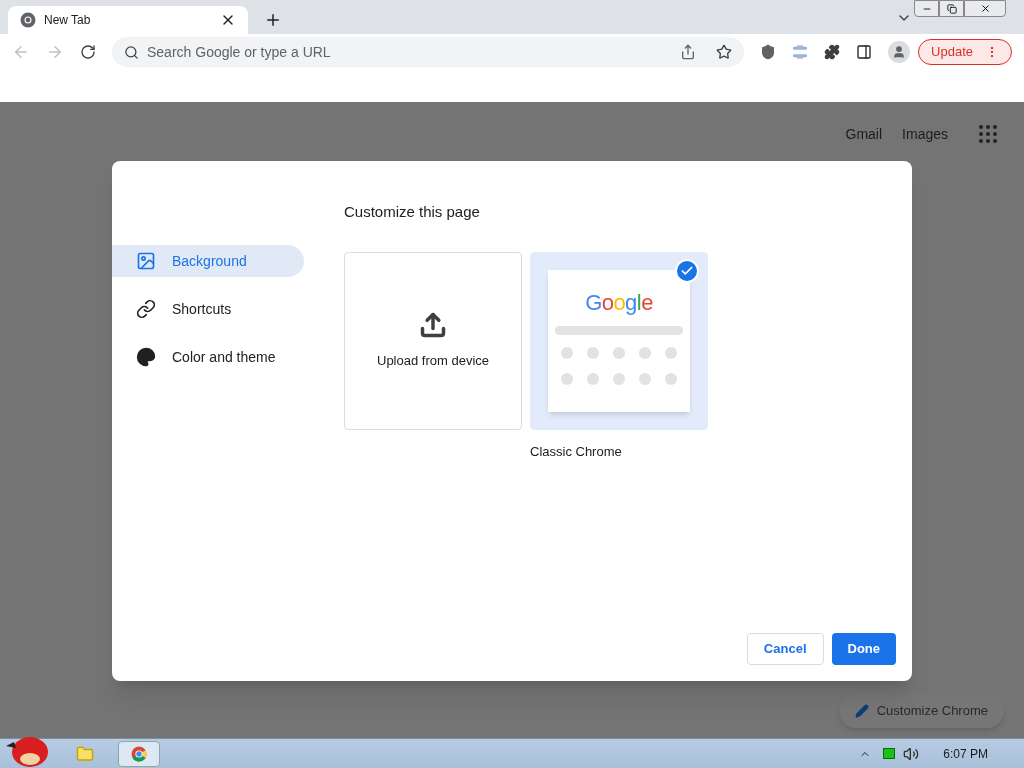  Describe the element at coordinates (128, 20) in the screenshot. I see `browser-tab: New Tab` at that location.